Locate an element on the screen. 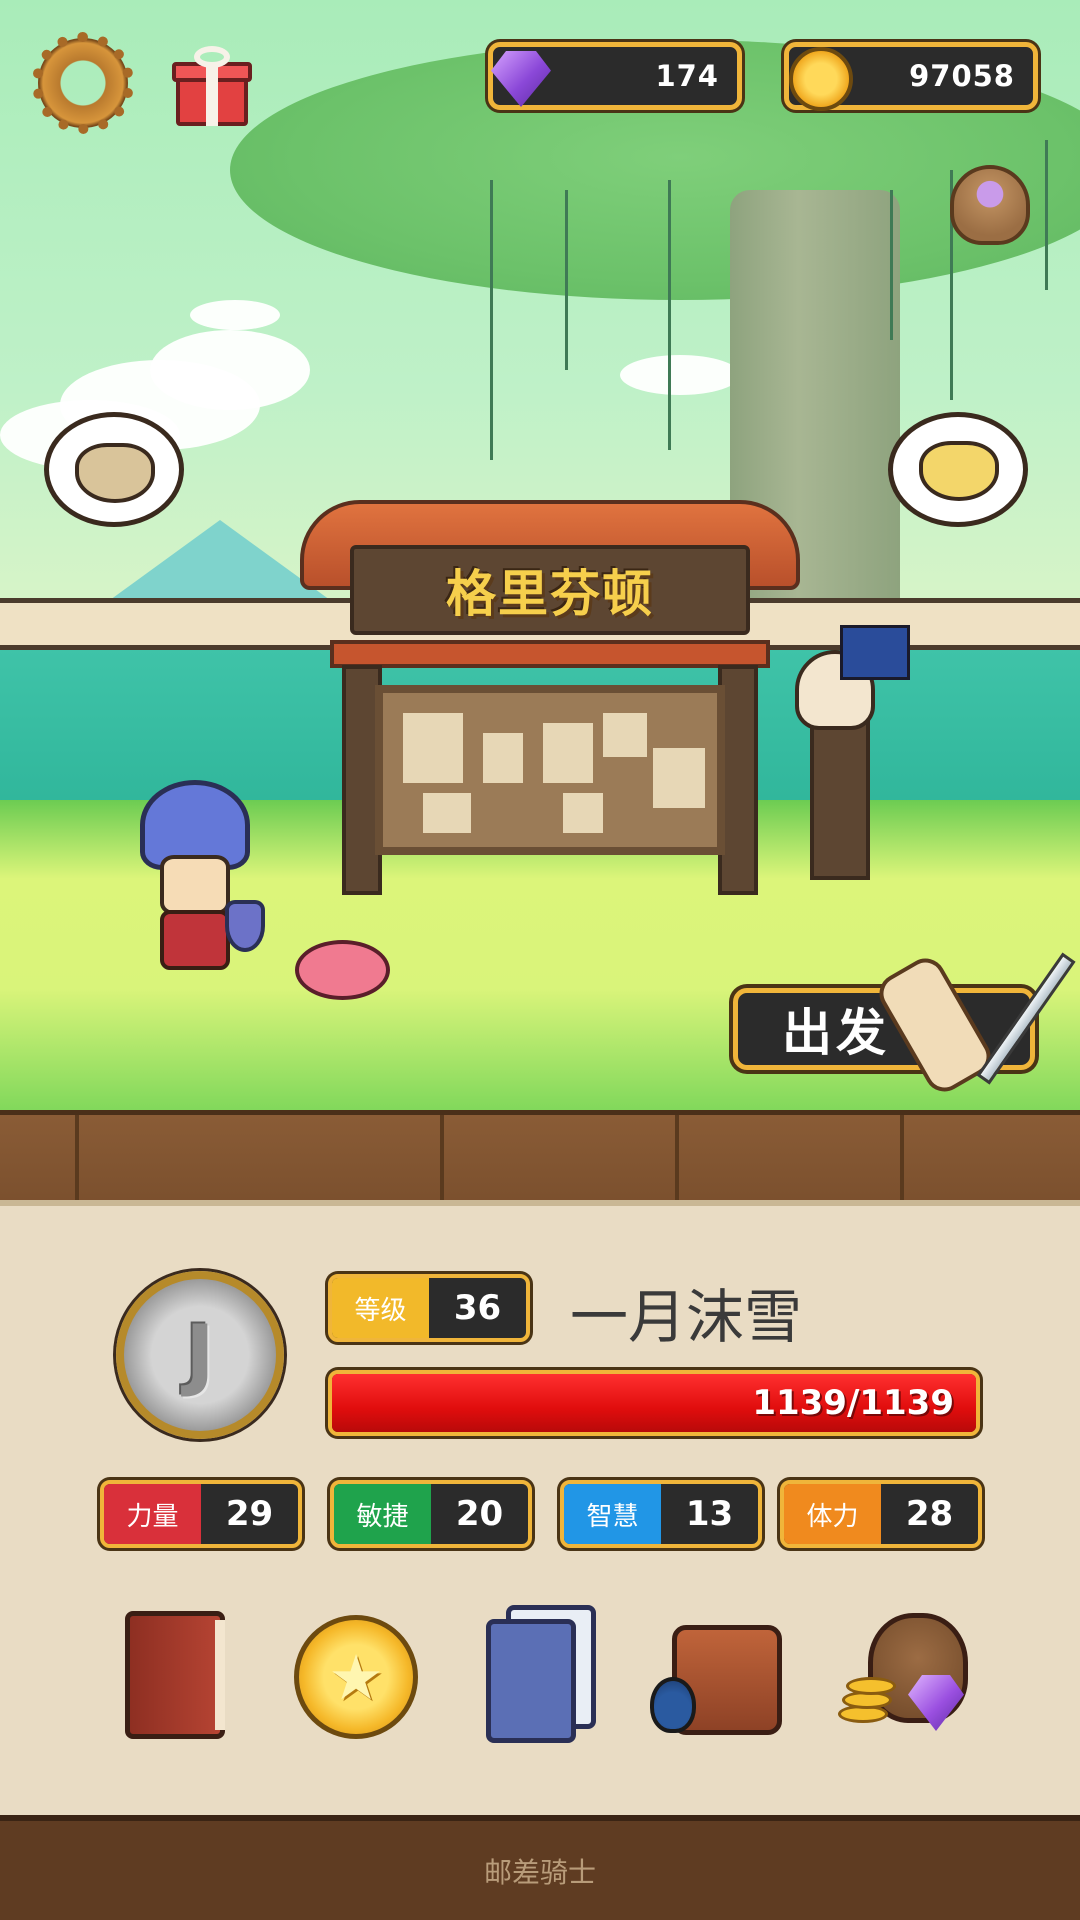 Image resolution: width=1080 pixels, height=1920 pixels. rank-medal: J is located at coordinates (200, 1355).